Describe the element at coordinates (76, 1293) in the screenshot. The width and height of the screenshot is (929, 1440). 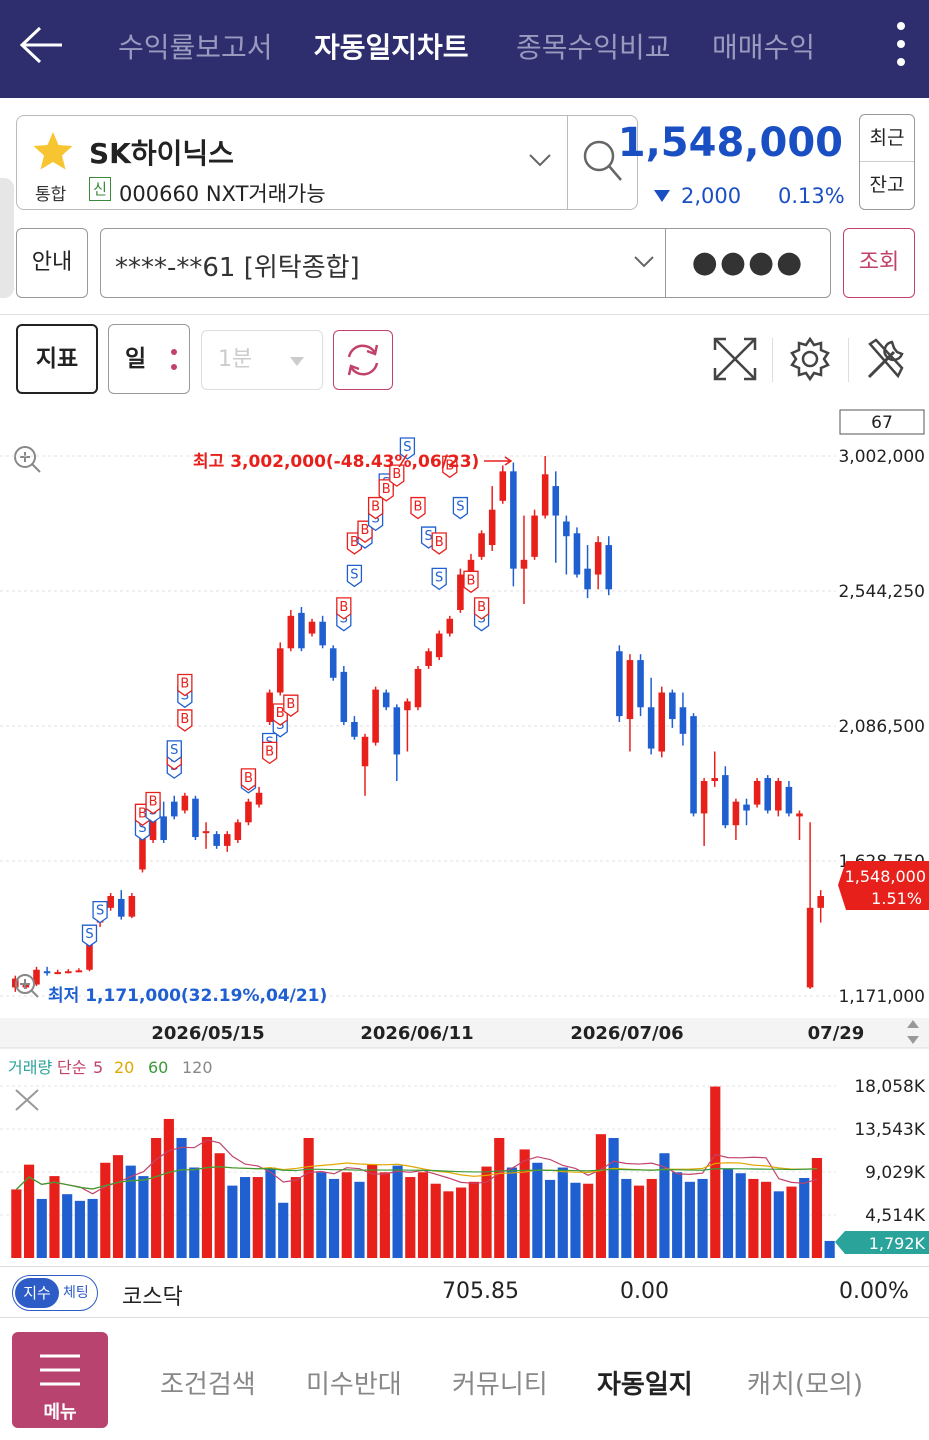
I see `toggle-chat: 체팅` at that location.